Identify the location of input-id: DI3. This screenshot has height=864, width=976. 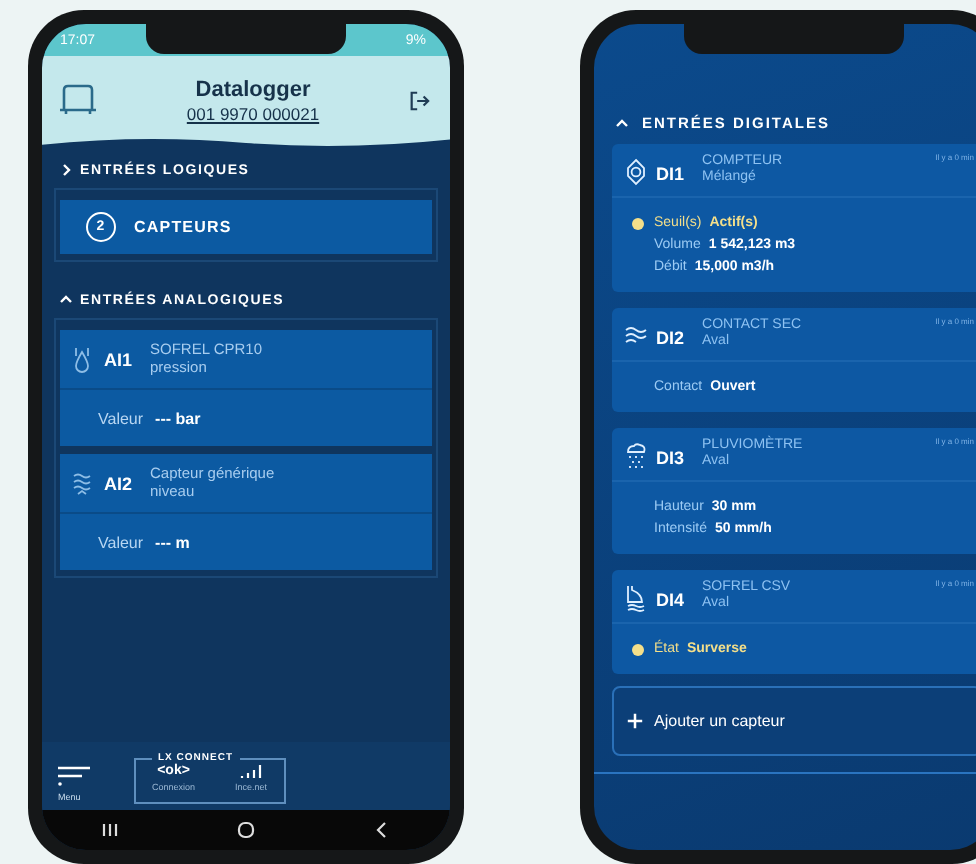
(670, 458).